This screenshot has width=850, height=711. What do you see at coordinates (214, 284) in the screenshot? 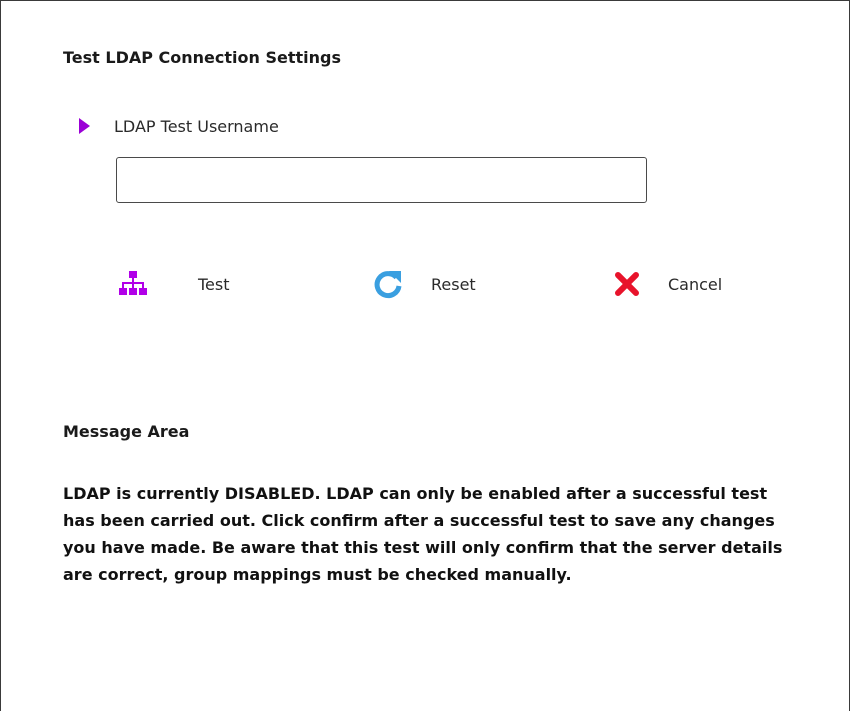
I see `test-button-label: Test` at bounding box center [214, 284].